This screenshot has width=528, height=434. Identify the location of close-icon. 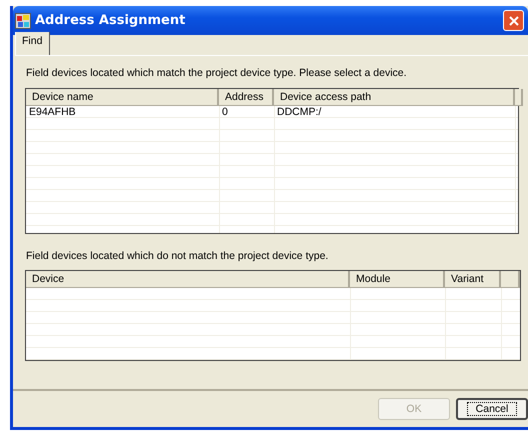
(513, 21).